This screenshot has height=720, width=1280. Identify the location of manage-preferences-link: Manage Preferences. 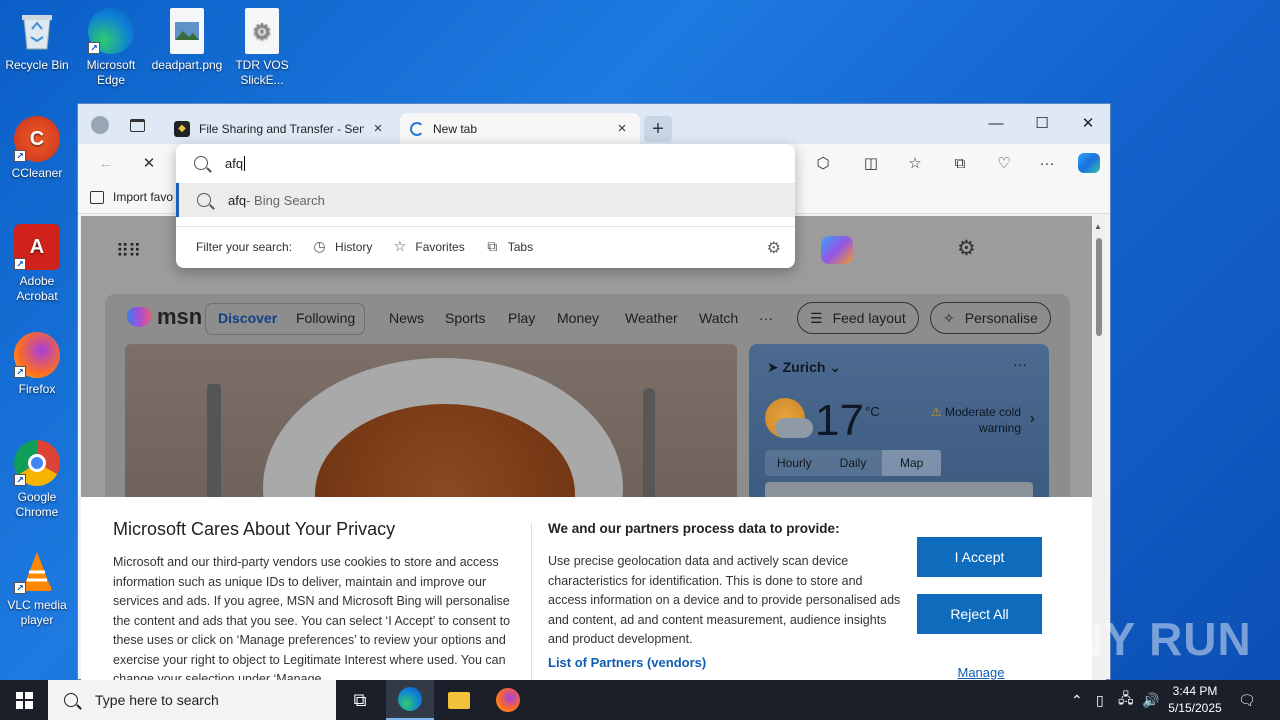
(981, 672).